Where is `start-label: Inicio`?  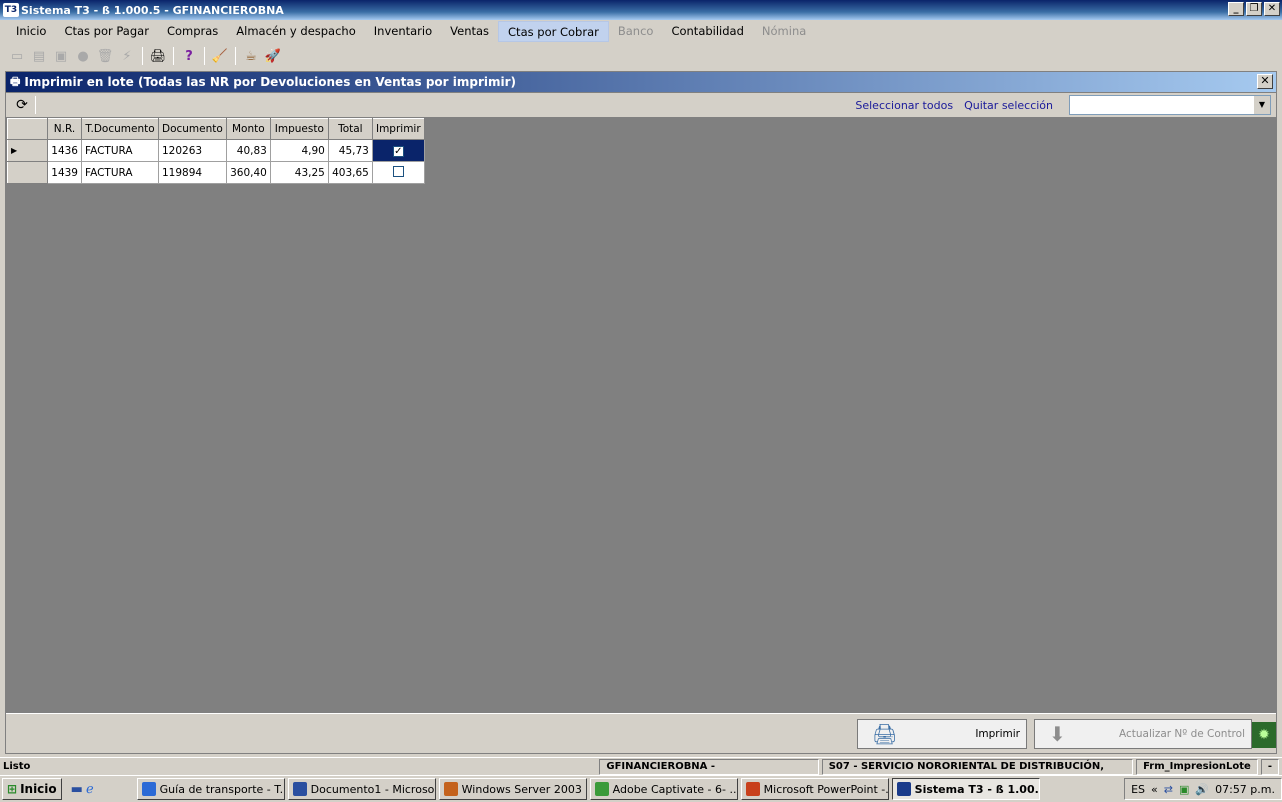
start-label: Inicio is located at coordinates (38, 789).